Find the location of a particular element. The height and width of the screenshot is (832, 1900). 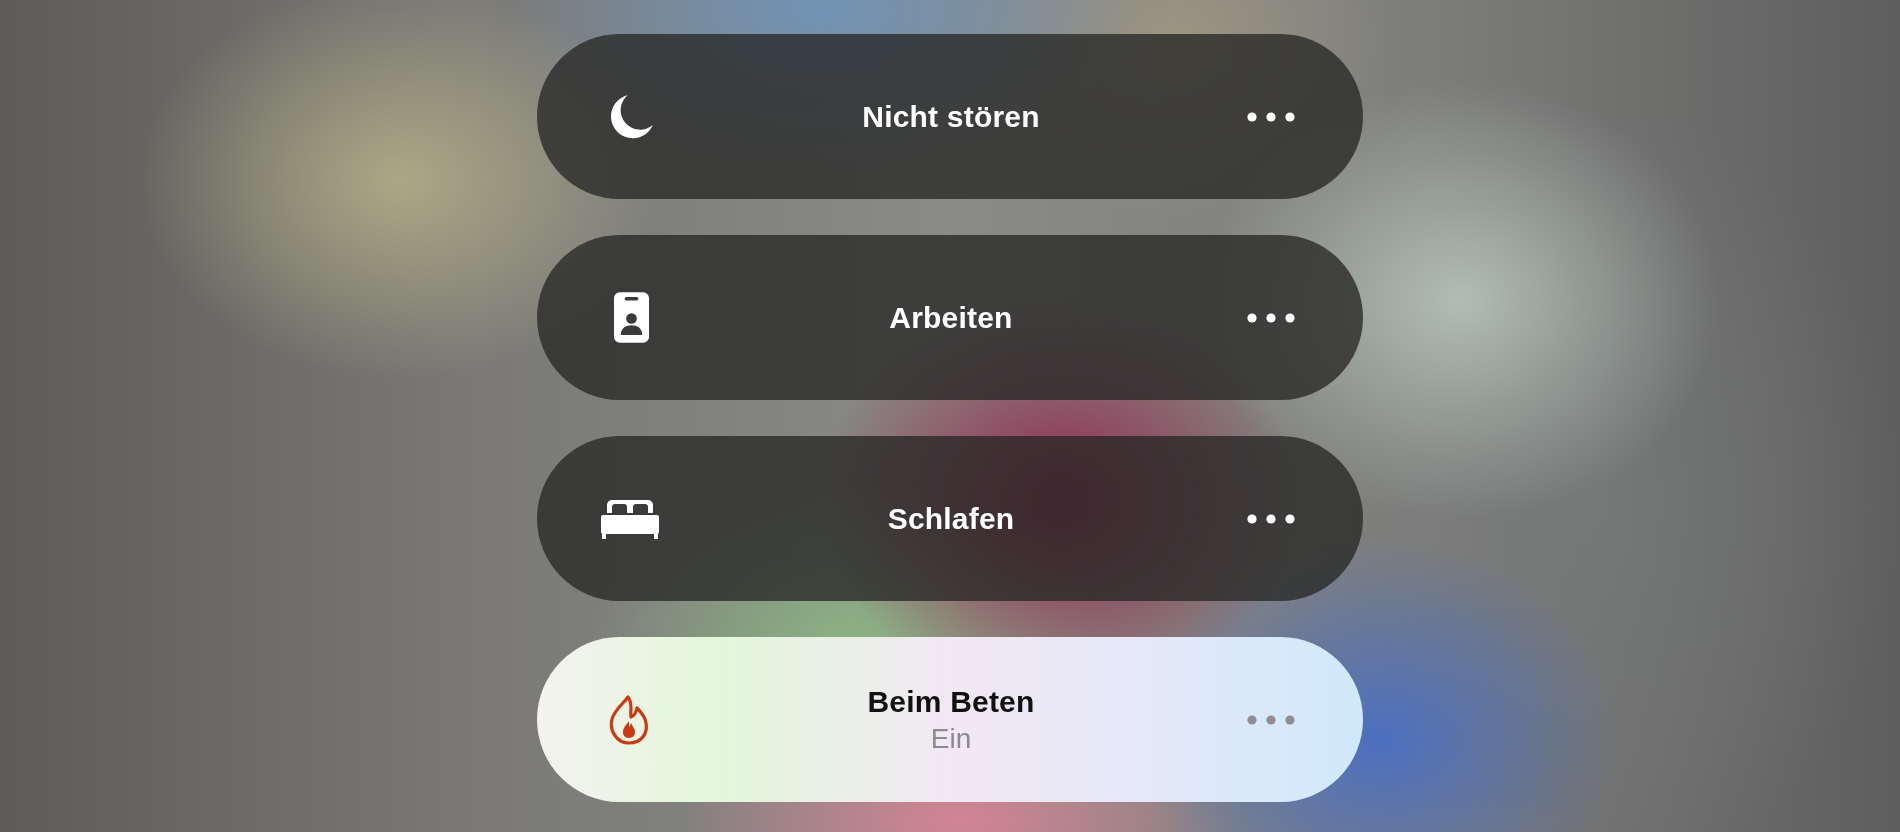

focus-mode-label: Arbeiten is located at coordinates (951, 317).